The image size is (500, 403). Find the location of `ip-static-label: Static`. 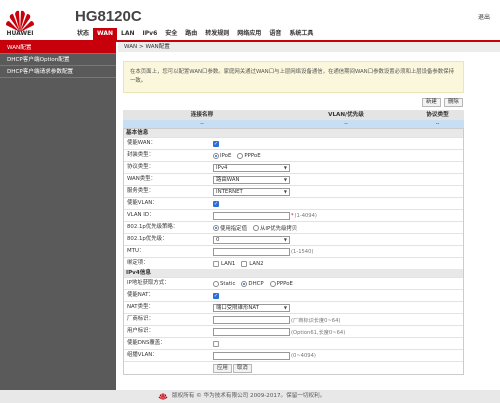

ip-static-label: Static is located at coordinates (228, 284).